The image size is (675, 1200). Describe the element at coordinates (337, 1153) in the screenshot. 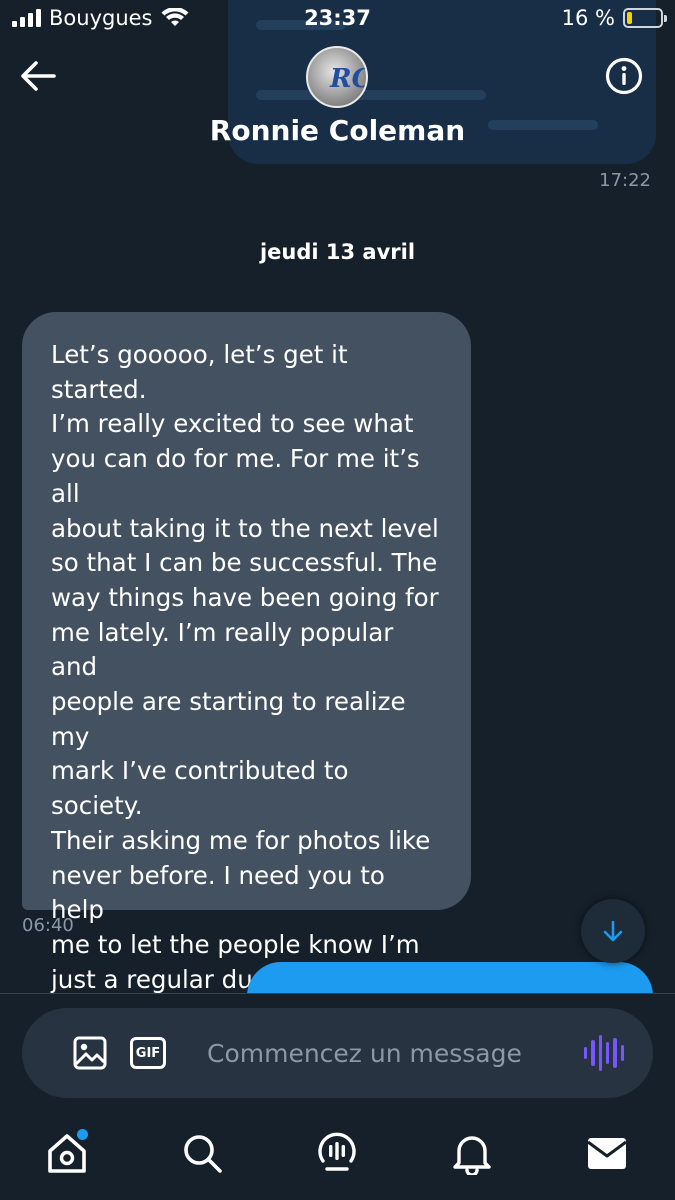

I see `spaces-icon` at that location.